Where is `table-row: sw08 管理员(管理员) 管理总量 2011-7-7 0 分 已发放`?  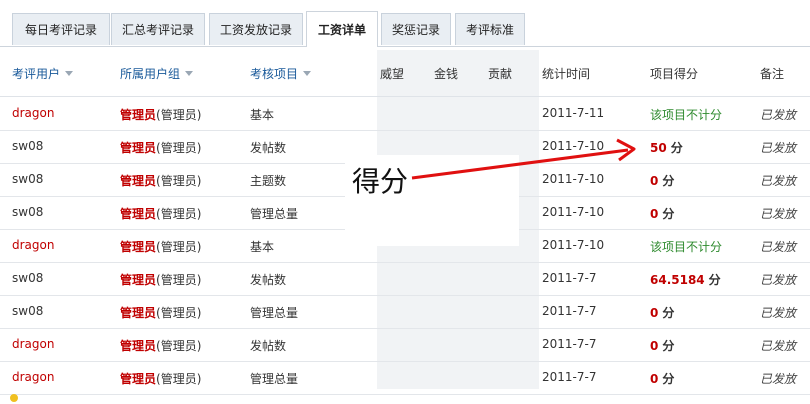
table-row: sw08 管理员(管理员) 管理总量 2011-7-7 0 分 已发放 is located at coordinates (405, 312).